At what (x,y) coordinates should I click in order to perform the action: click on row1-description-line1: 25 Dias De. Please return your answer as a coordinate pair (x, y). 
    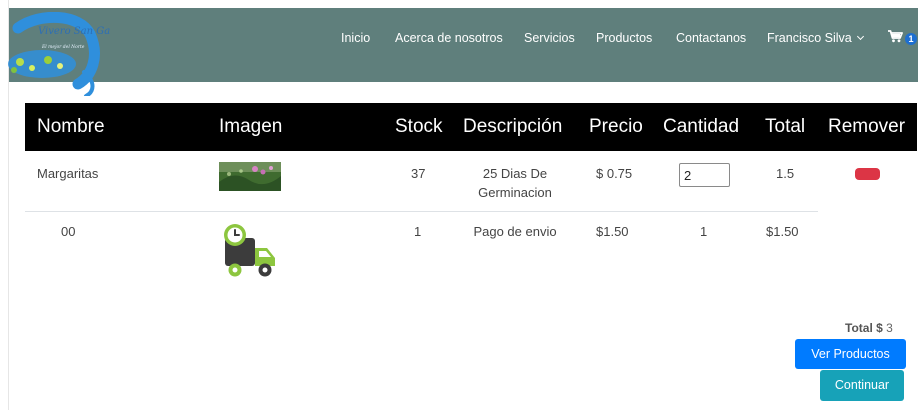
    Looking at the image, I should click on (515, 173).